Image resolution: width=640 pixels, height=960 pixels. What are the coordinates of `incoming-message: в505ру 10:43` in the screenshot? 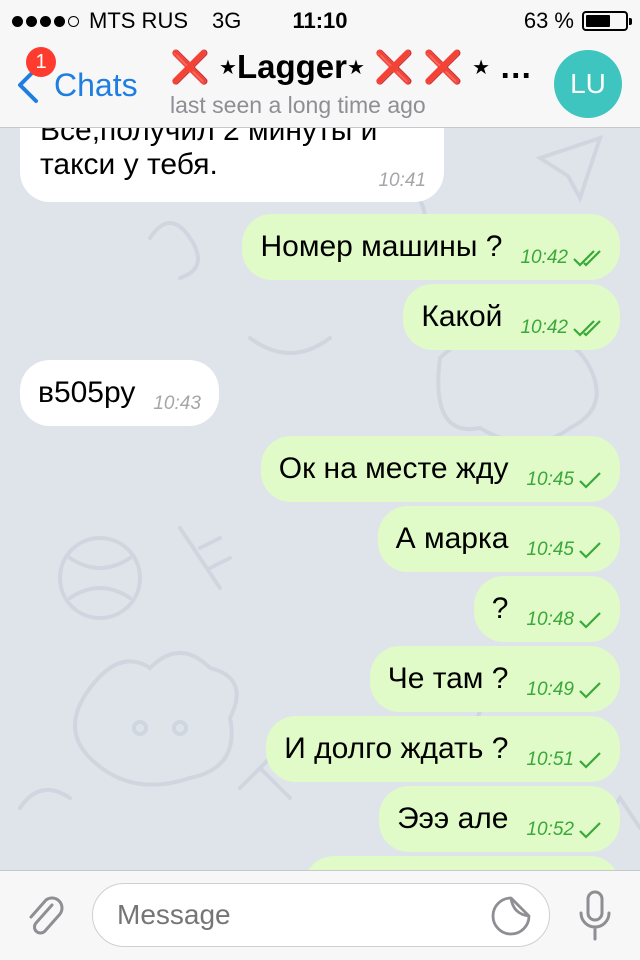 It's located at (119, 393).